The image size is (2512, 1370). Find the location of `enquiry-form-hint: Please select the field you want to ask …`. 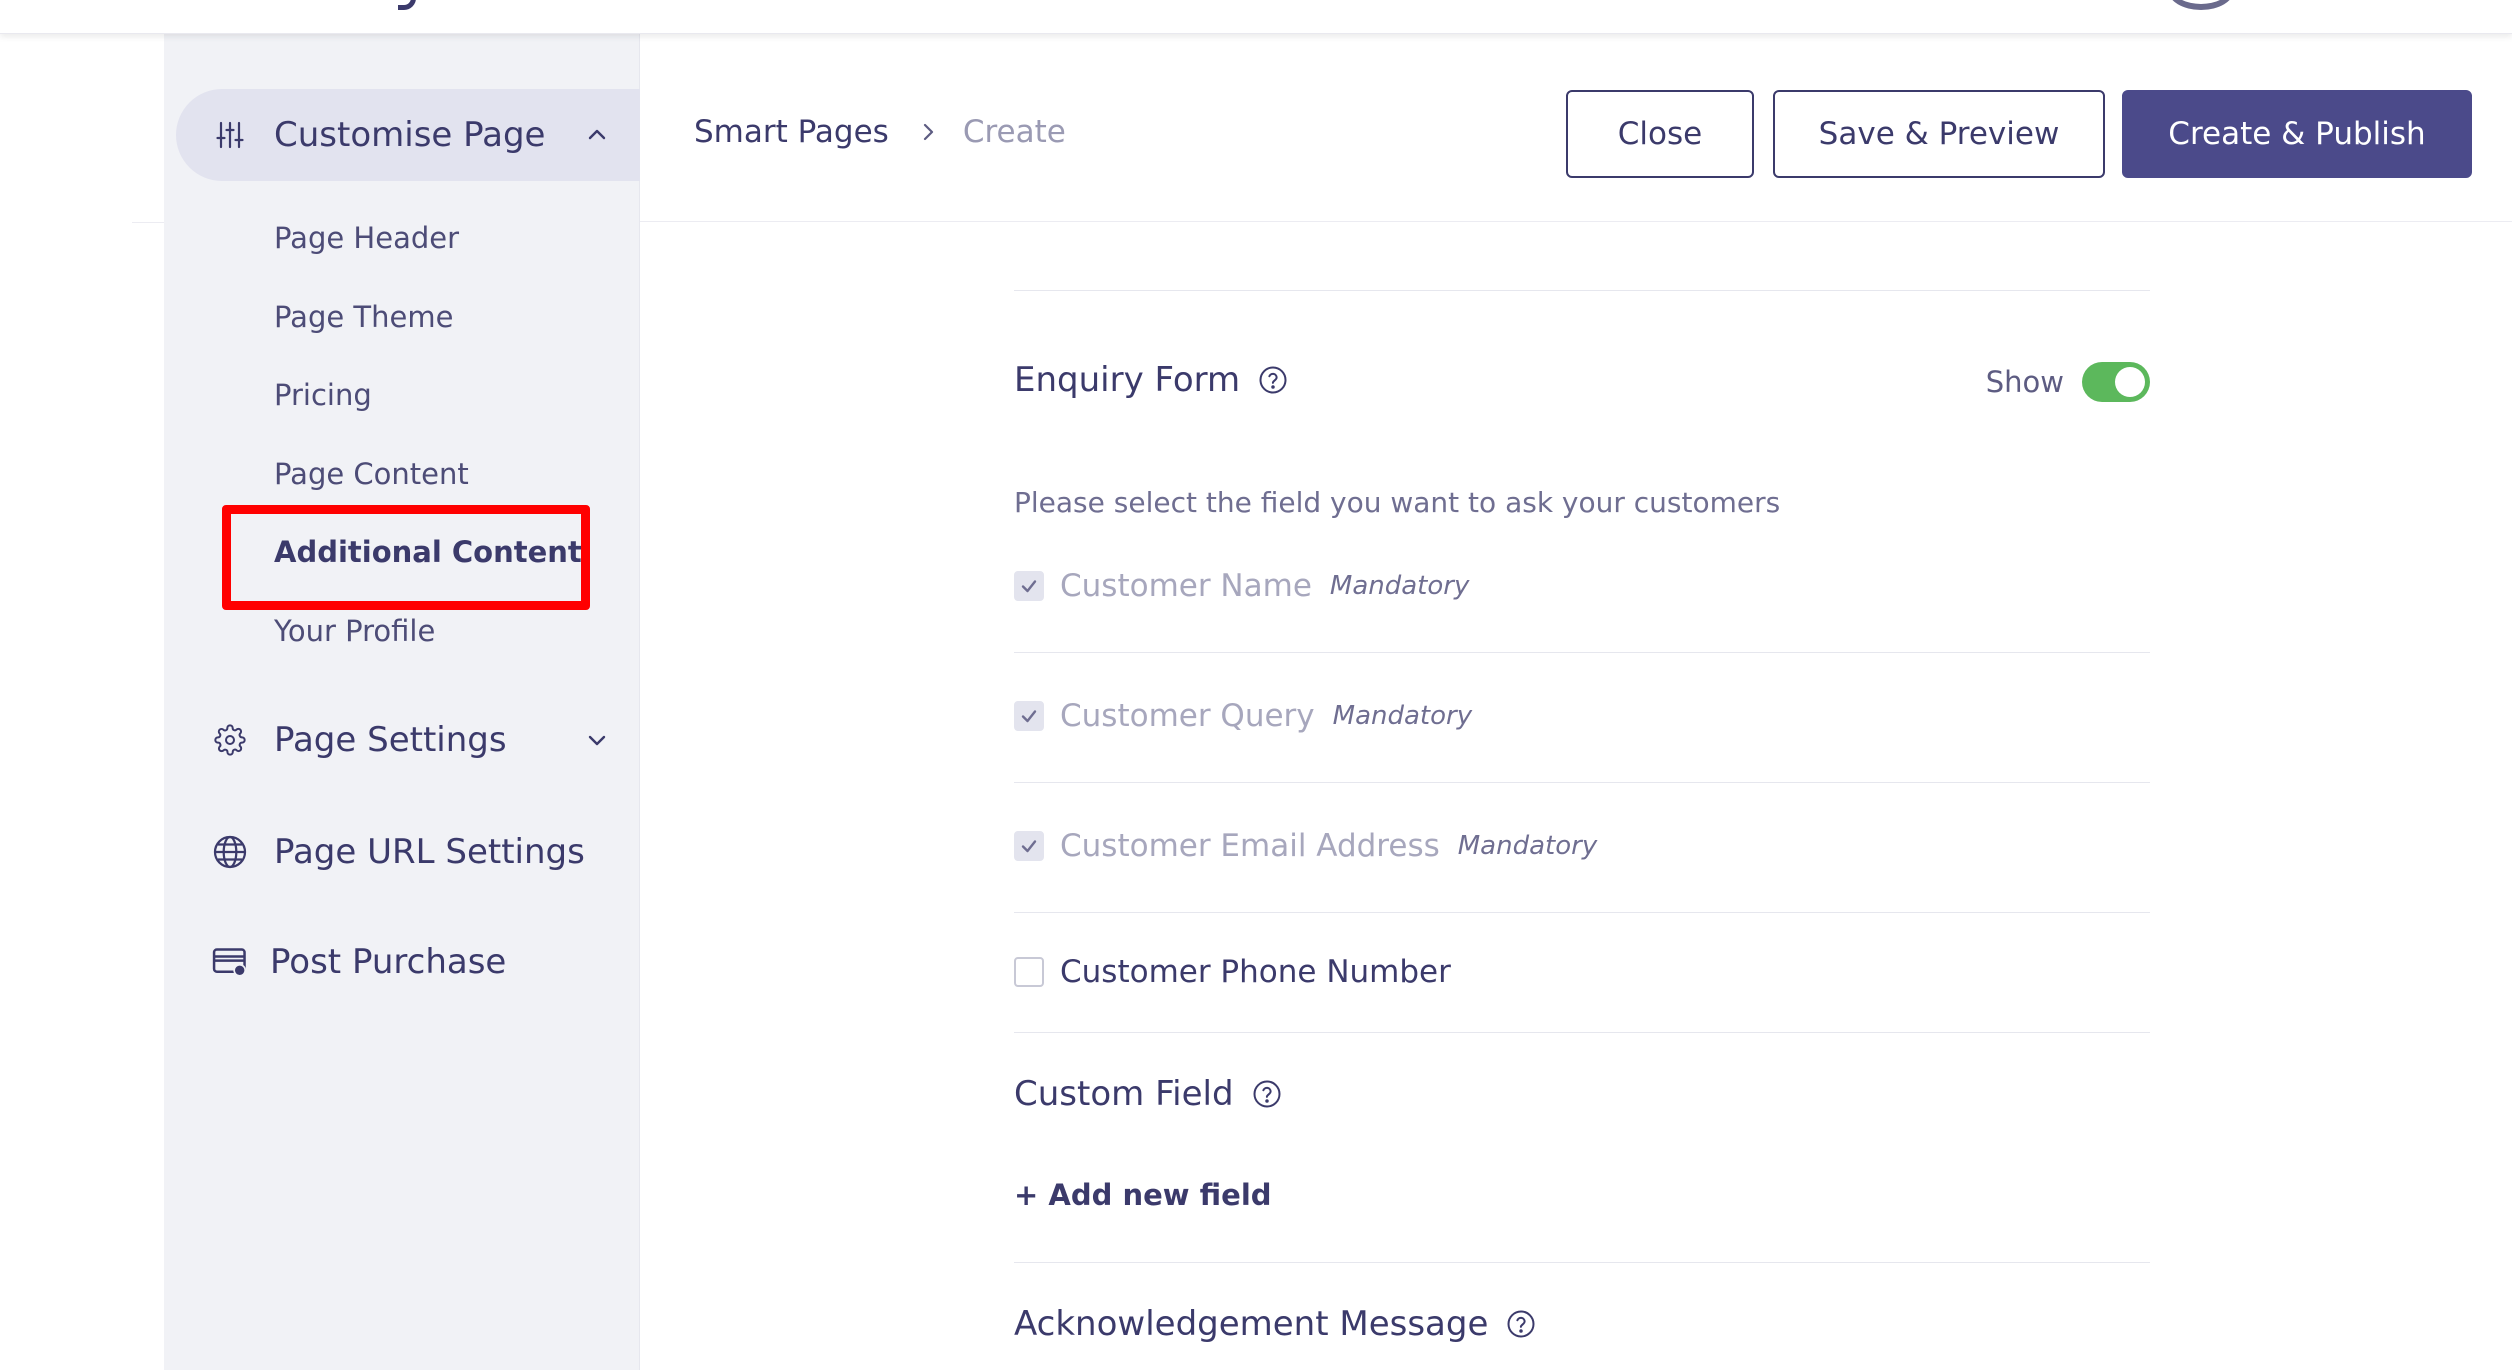

enquiry-form-hint: Please select the field you want to ask … is located at coordinates (1397, 502).